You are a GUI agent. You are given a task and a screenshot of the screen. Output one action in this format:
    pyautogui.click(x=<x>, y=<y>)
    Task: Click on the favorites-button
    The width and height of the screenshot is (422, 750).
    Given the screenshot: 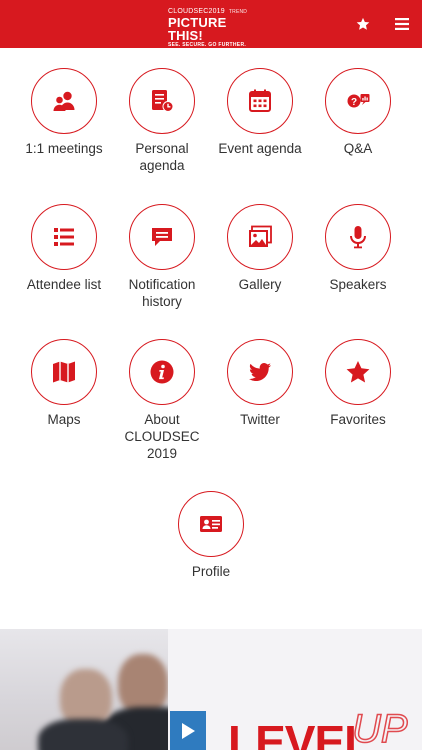 What is the action you would take?
    pyautogui.click(x=363, y=24)
    